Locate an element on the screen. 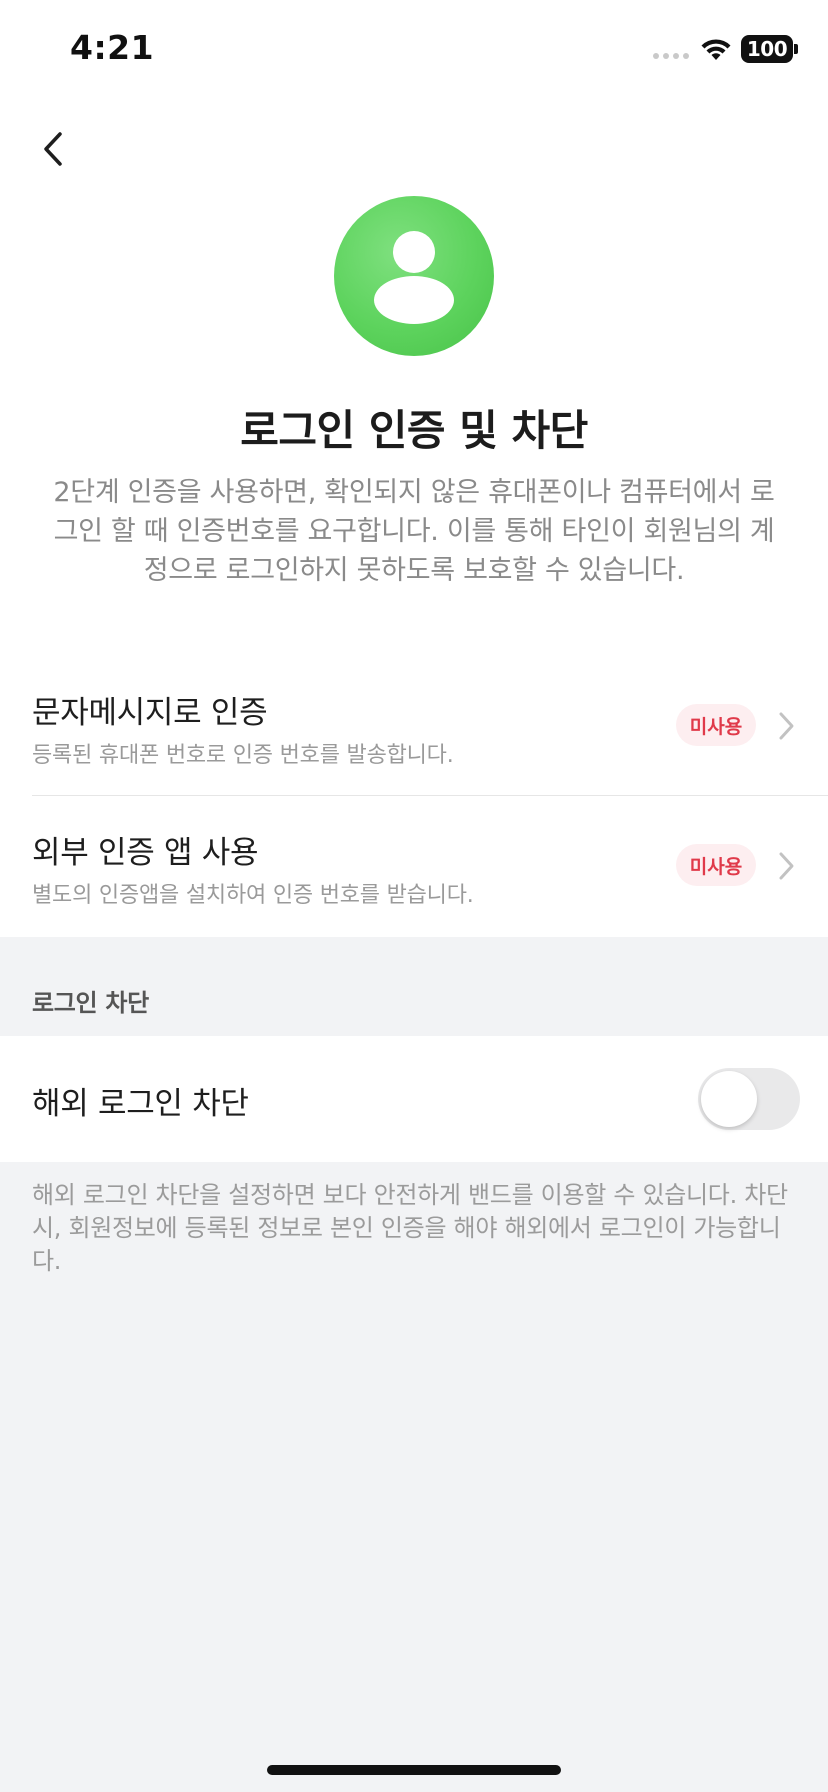 The height and width of the screenshot is (1792, 828). back-button is located at coordinates (56, 149).